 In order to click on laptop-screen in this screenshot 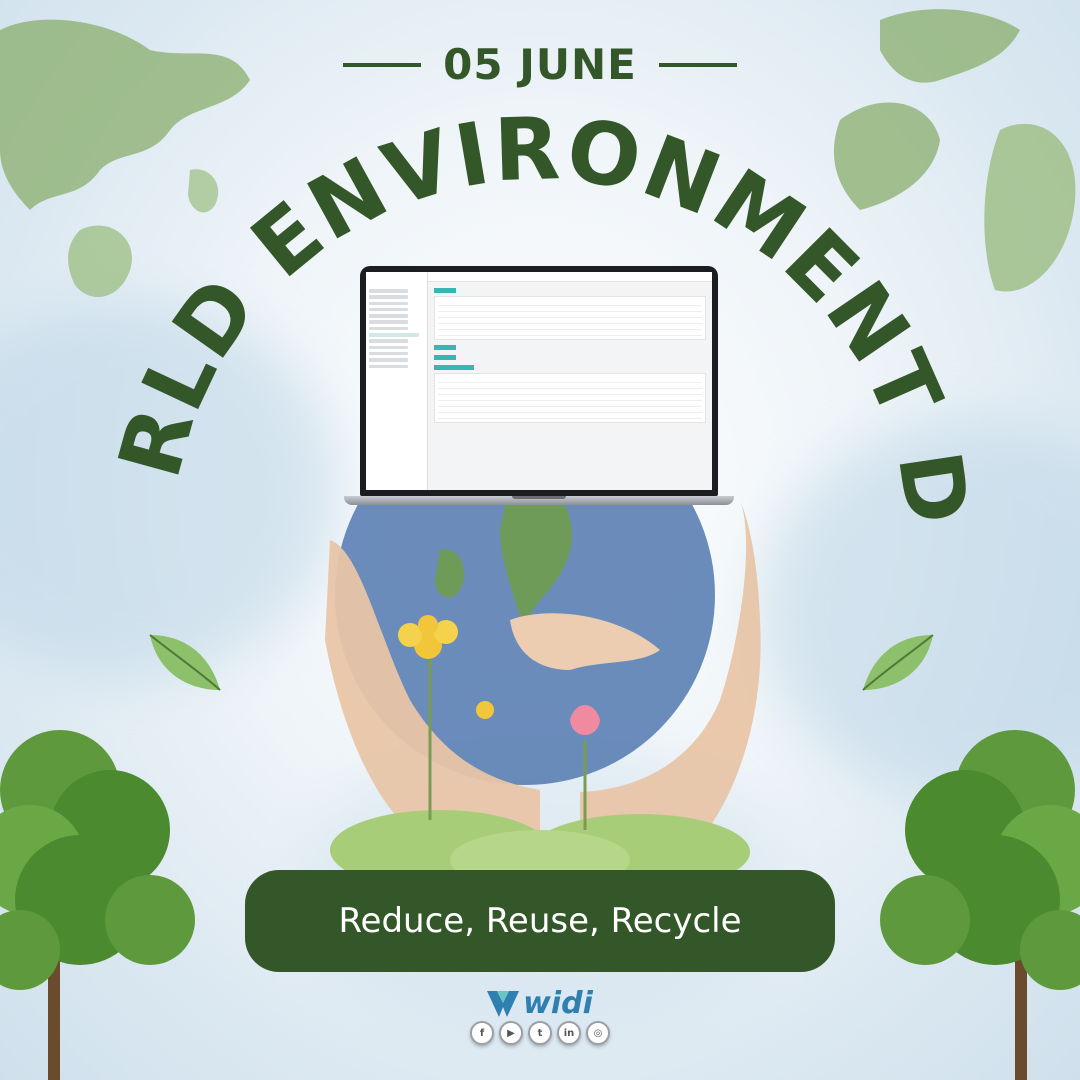, I will do `click(539, 381)`.